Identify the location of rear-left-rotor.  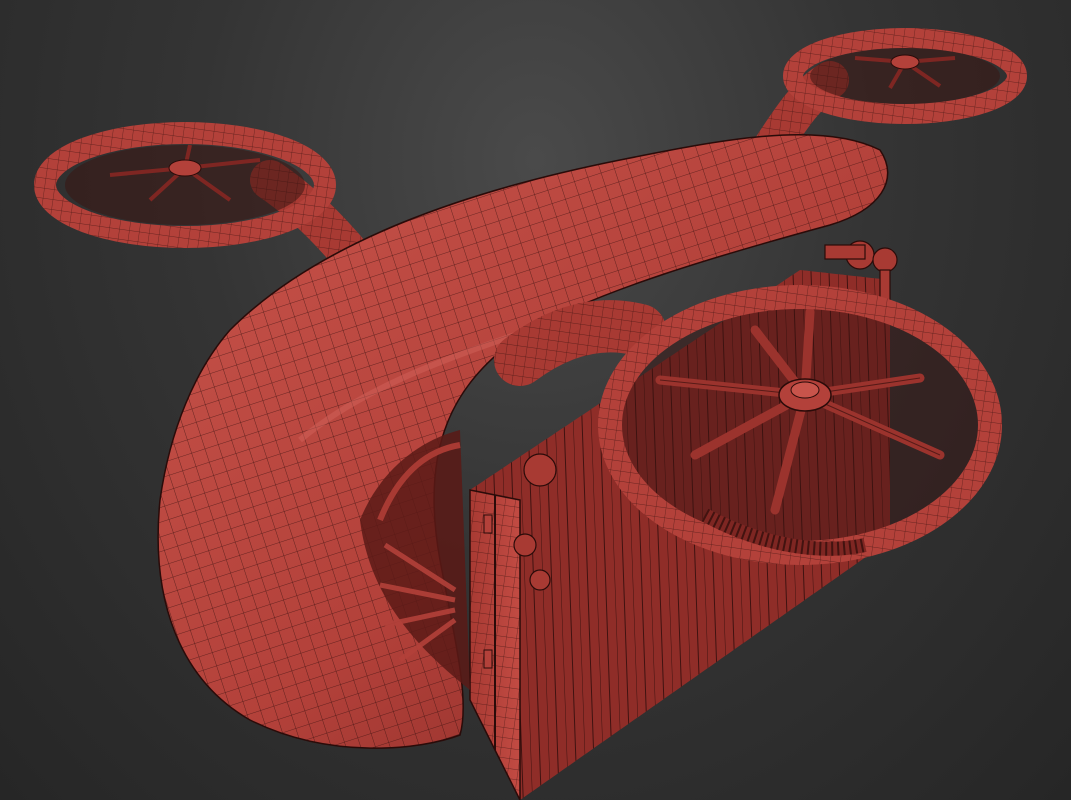
(204, 201).